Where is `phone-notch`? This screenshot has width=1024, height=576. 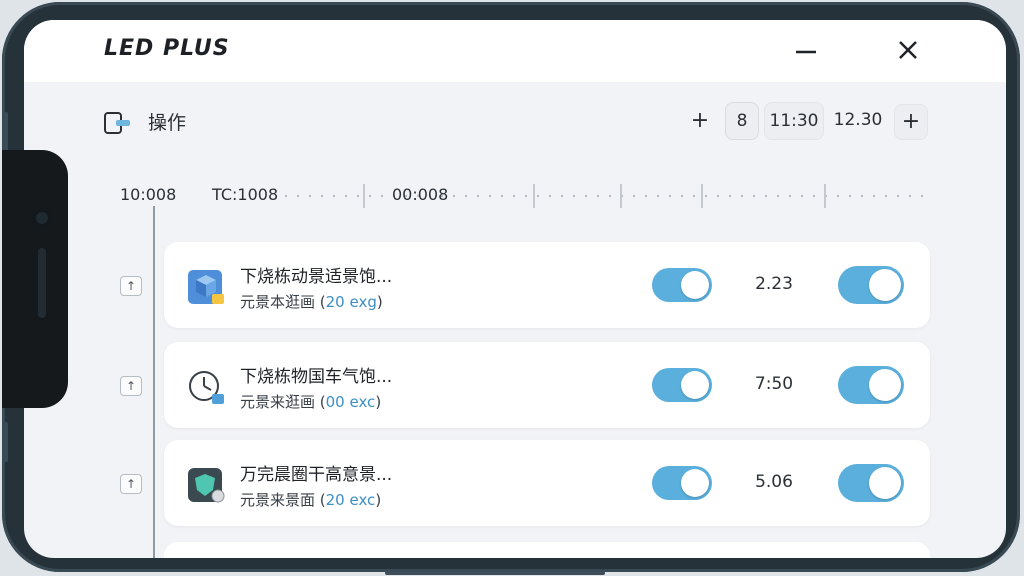 phone-notch is located at coordinates (35, 279).